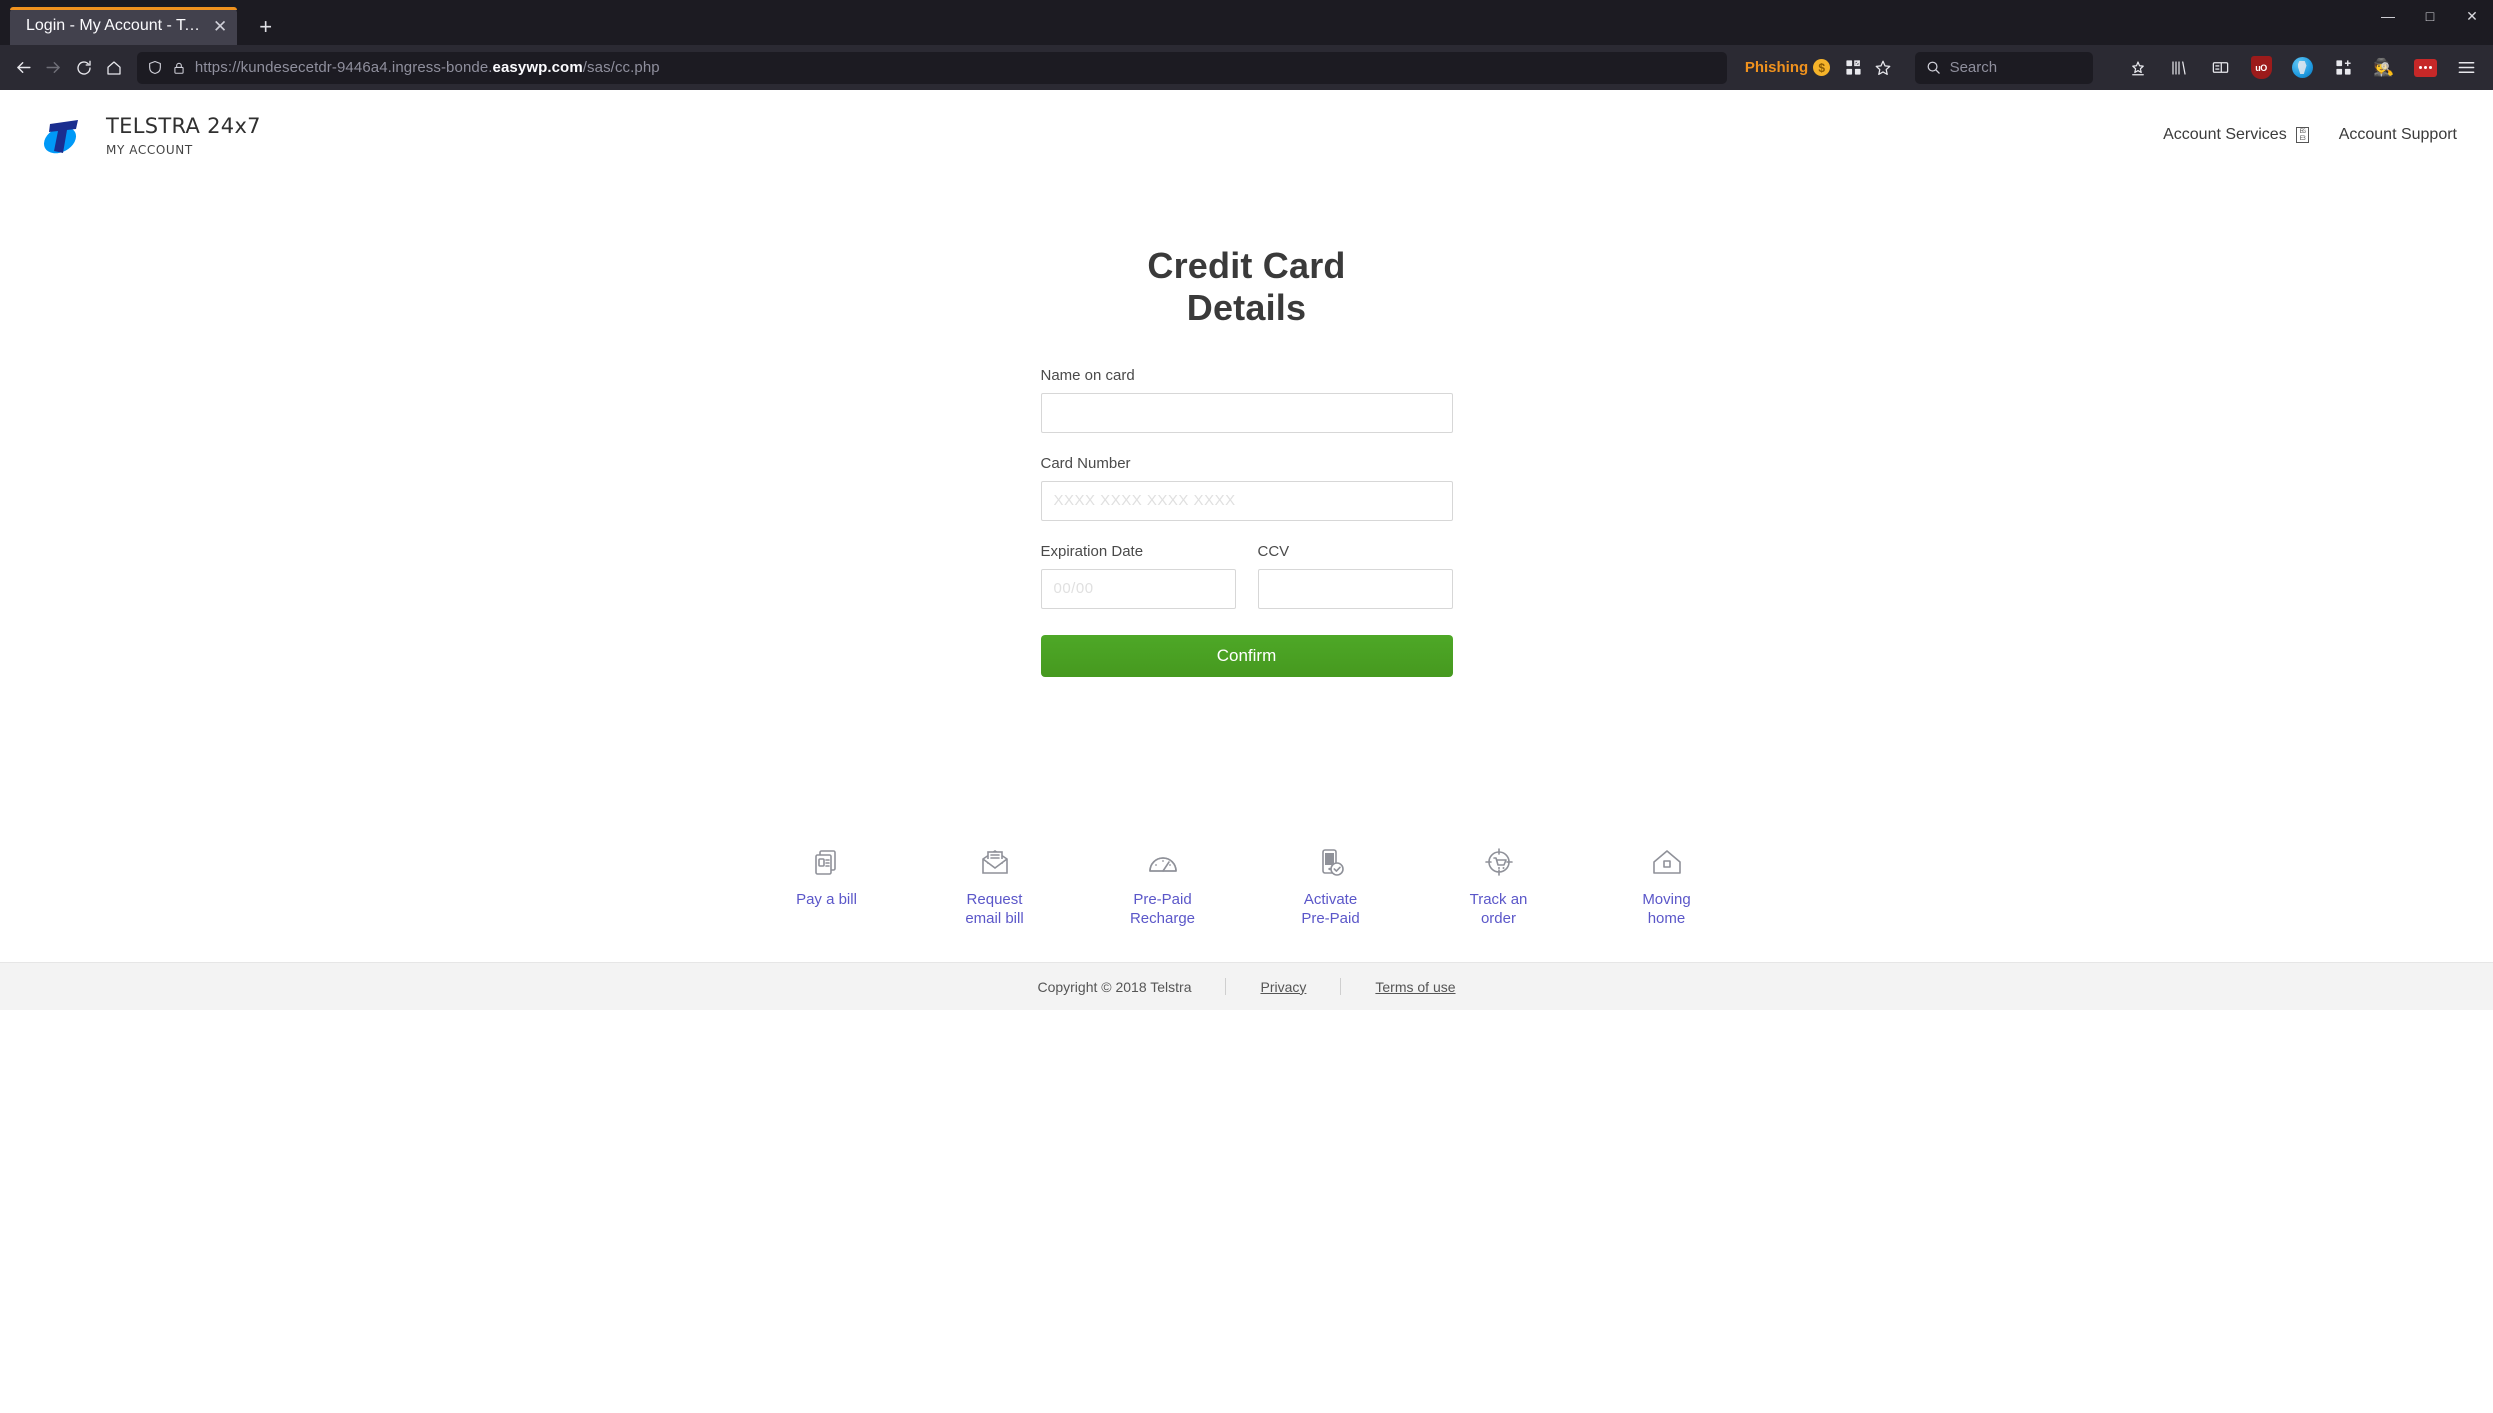 Image resolution: width=2493 pixels, height=1413 pixels. I want to click on add-extension-icon, so click(2343, 68).